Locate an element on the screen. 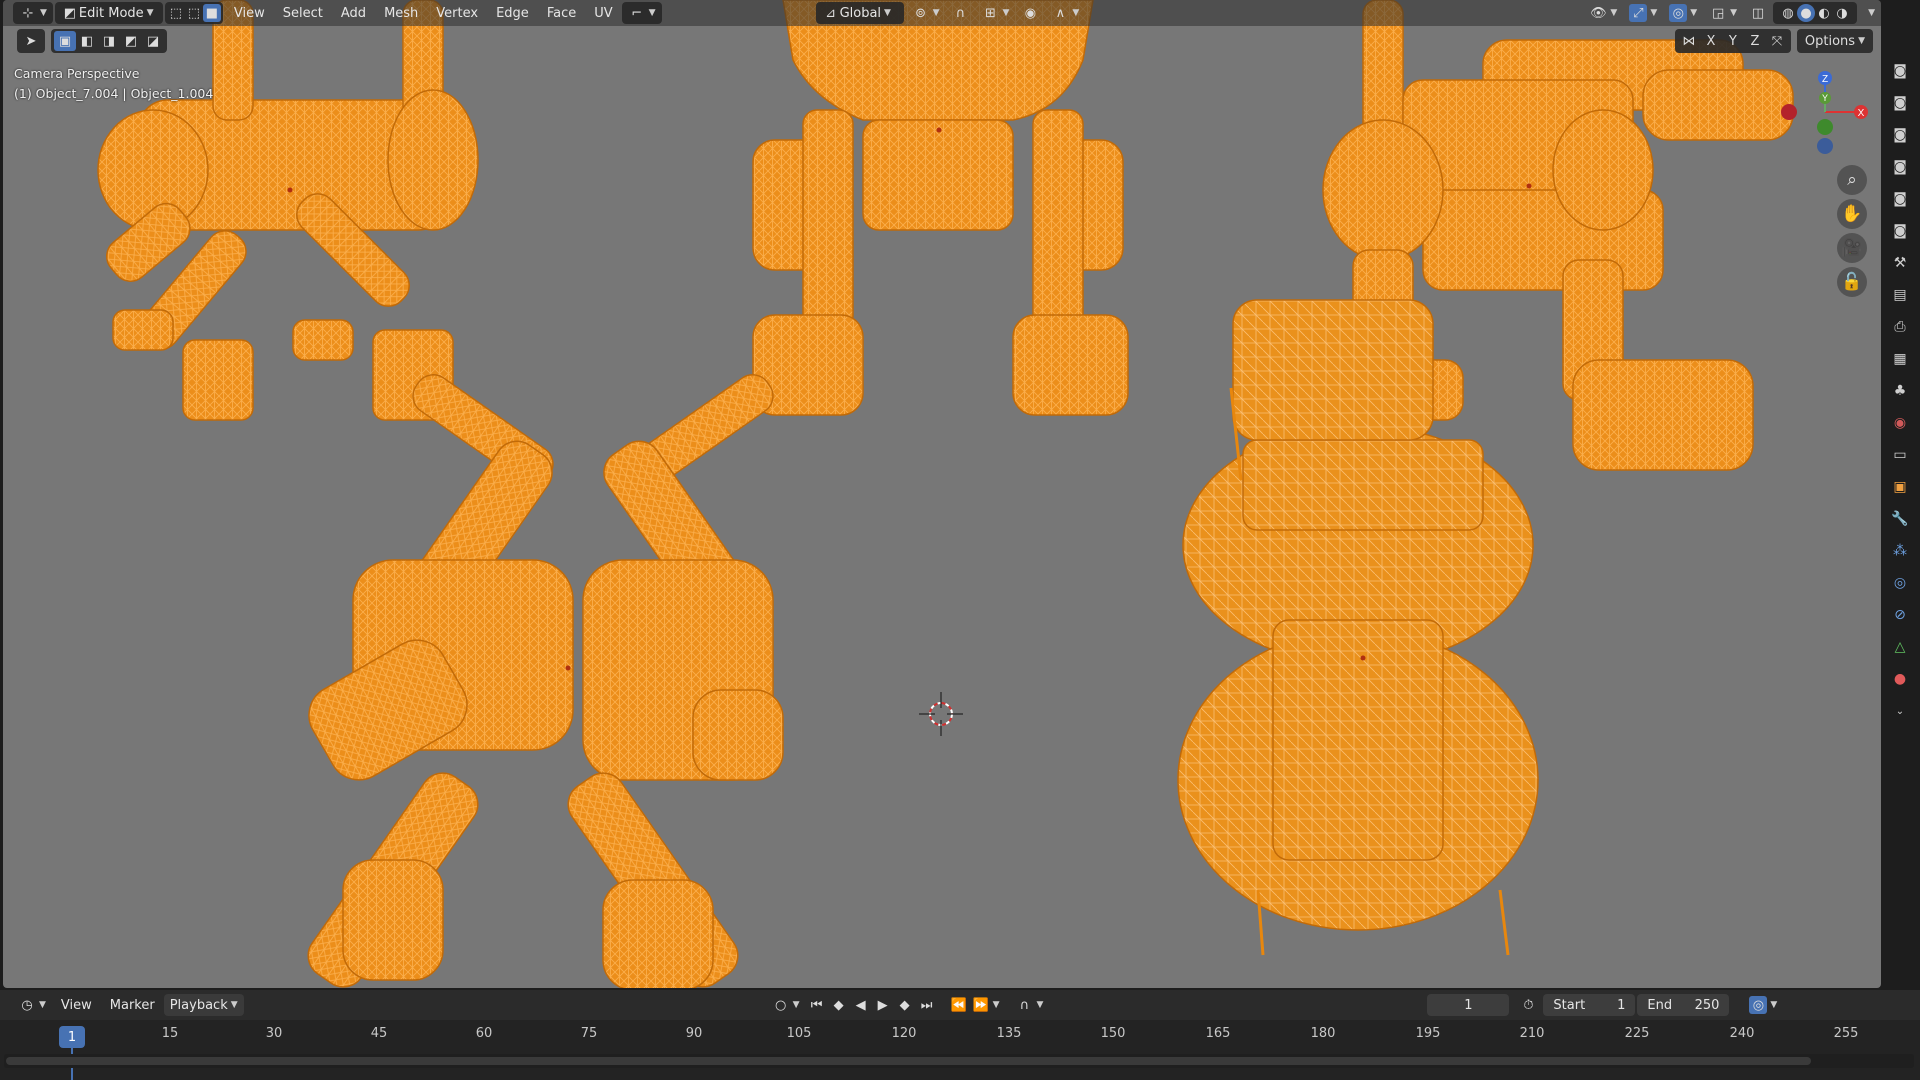 Image resolution: width=1920 pixels, height=1080 pixels. particles-icon: ⁂ is located at coordinates (1900, 551).